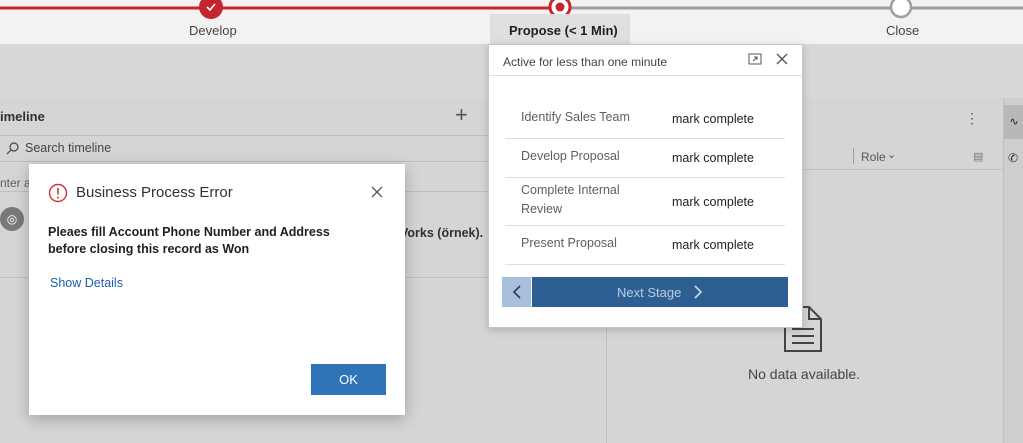  Describe the element at coordinates (978, 156) in the screenshot. I see `filter-icon: ▤` at that location.